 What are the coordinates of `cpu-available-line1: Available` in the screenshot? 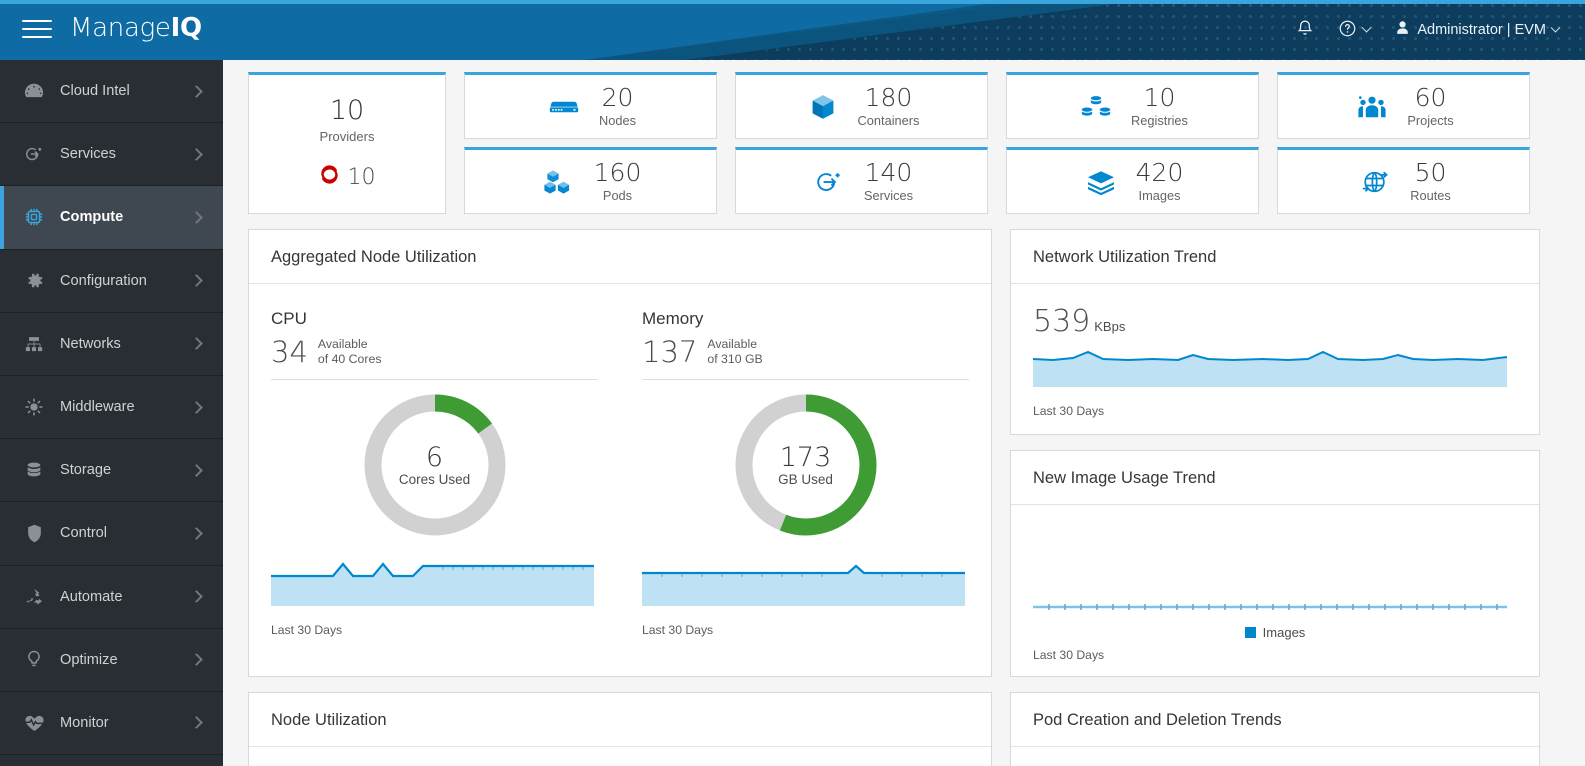 It's located at (342, 344).